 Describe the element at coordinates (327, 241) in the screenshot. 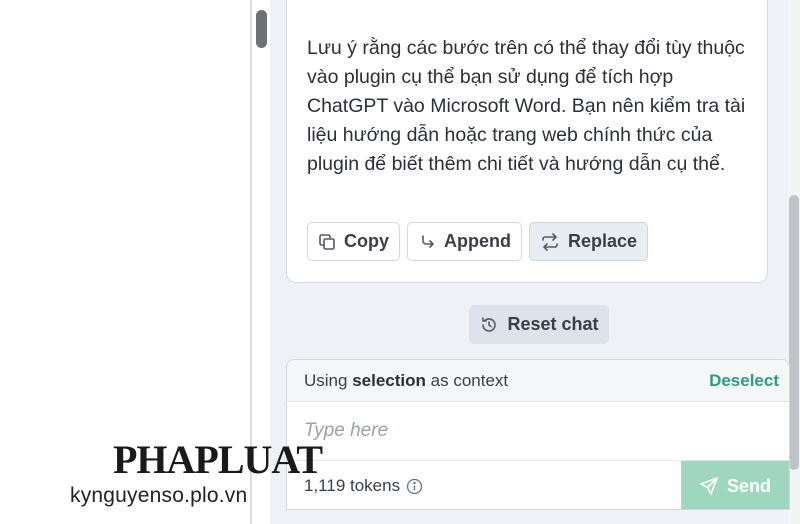

I see `copy-icon` at that location.